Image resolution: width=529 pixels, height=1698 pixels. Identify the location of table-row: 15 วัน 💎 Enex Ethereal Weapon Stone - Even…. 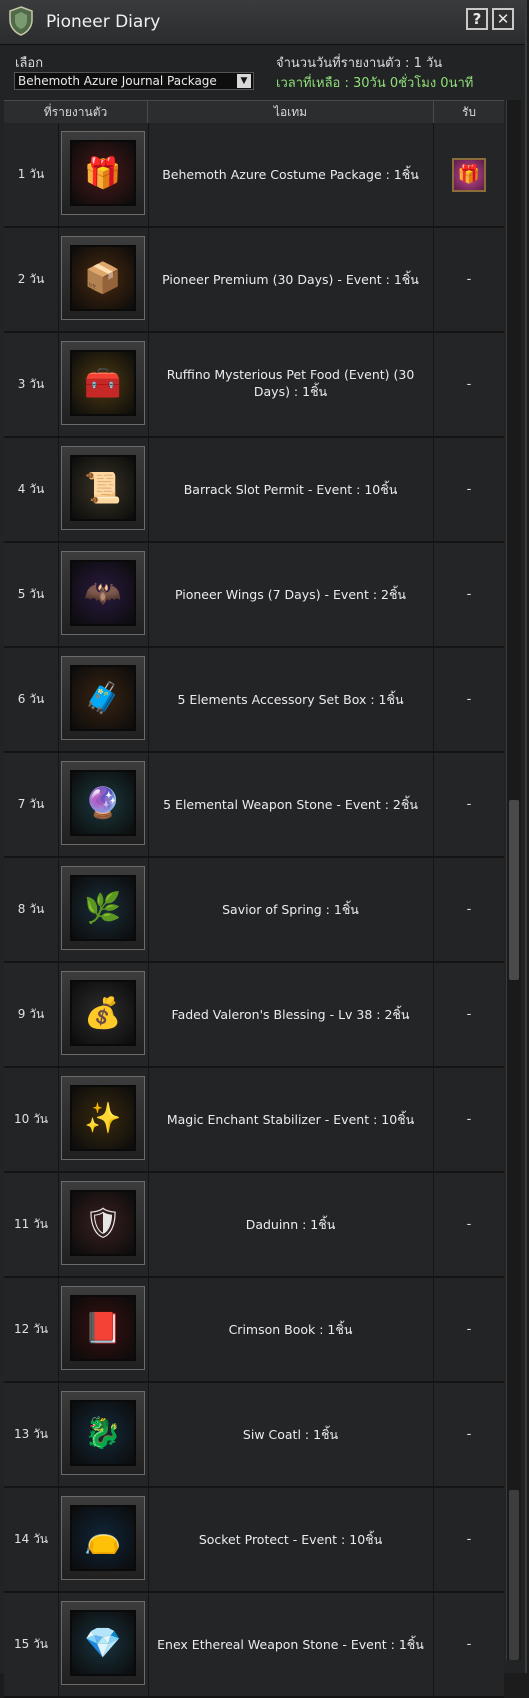
(254, 1645).